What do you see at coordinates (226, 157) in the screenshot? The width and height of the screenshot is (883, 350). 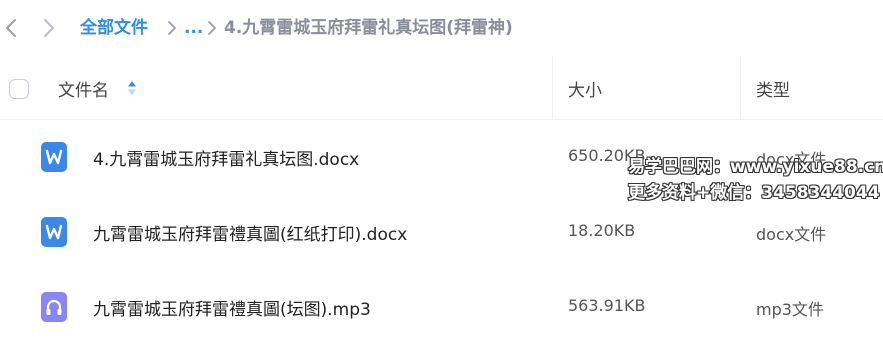 I see `file-name: 4.九霄雷城玉府拜雷礼真坛图.docx` at bounding box center [226, 157].